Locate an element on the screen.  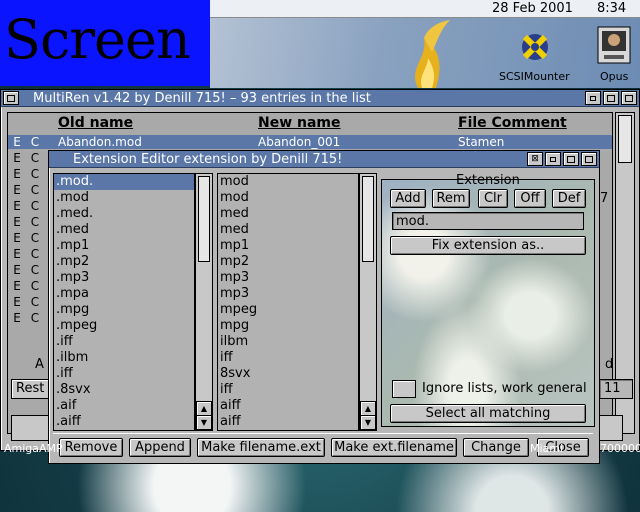
column-old-name: Old name is located at coordinates (95, 123).